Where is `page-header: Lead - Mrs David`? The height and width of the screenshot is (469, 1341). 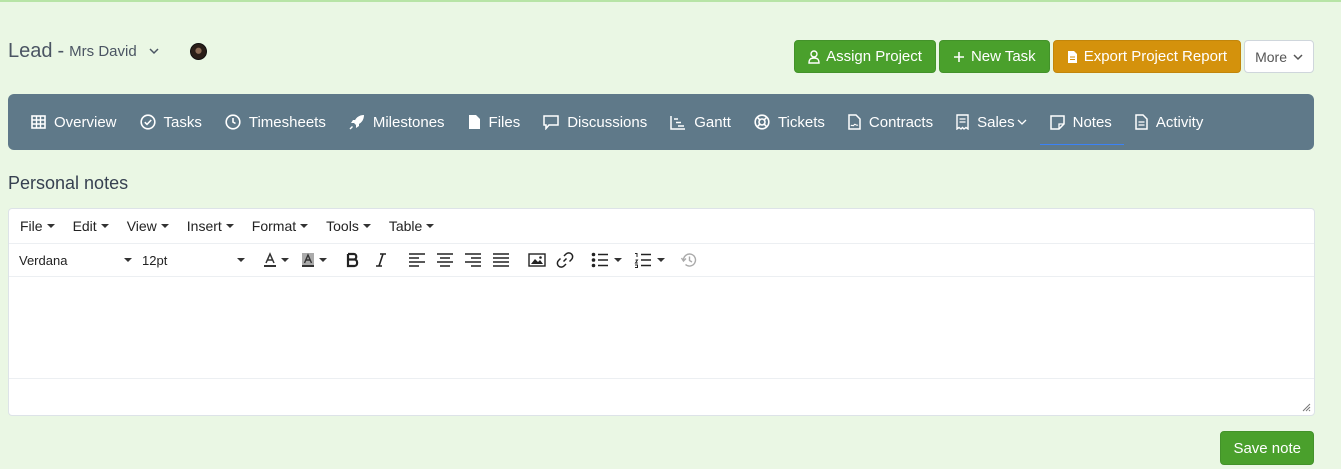 page-header: Lead - Mrs David is located at coordinates (83, 51).